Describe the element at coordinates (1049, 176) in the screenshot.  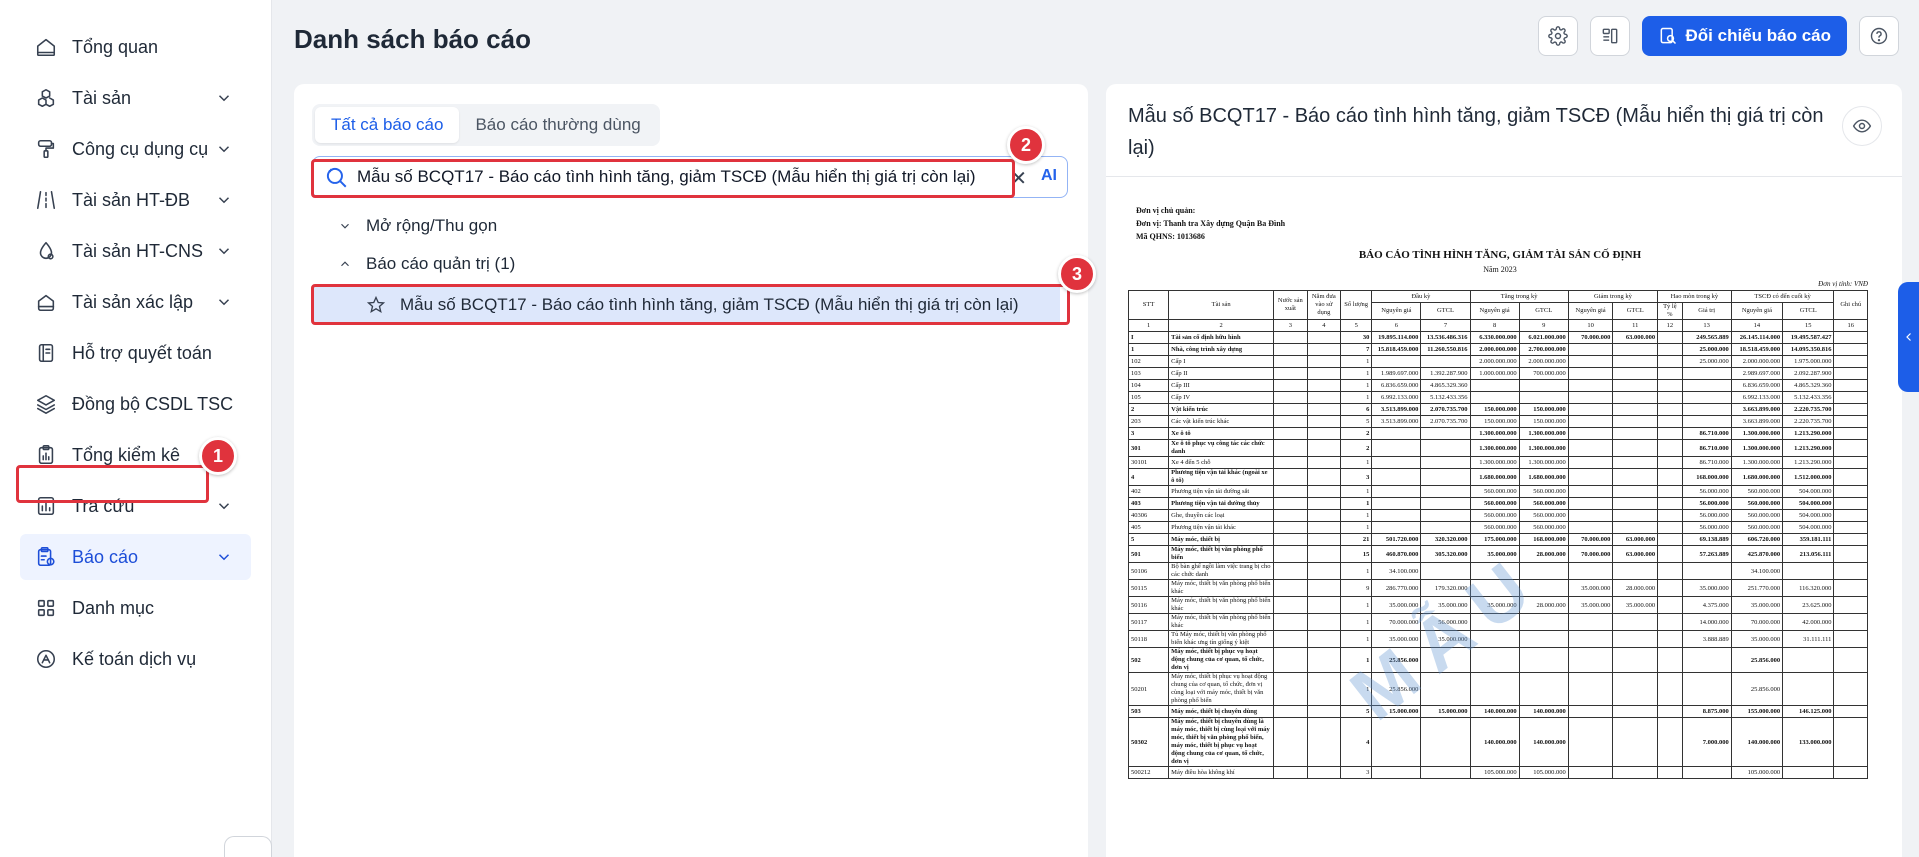
I see `ai-button: AI` at that location.